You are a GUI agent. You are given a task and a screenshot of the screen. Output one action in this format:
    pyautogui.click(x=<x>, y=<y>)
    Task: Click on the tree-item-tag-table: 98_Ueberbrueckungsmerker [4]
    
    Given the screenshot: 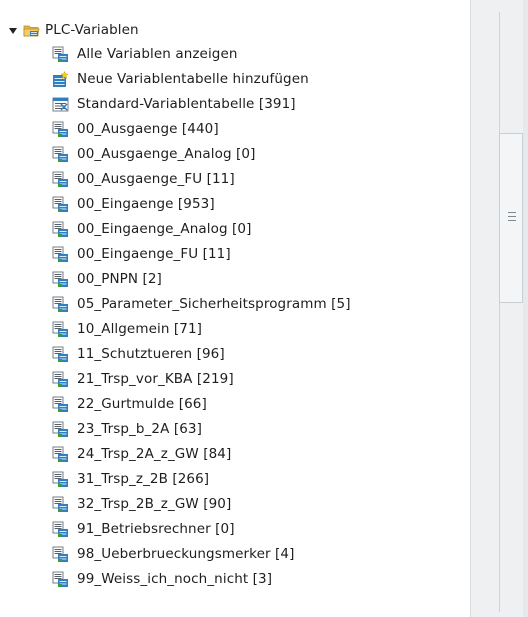 What is the action you would take?
    pyautogui.click(x=173, y=554)
    